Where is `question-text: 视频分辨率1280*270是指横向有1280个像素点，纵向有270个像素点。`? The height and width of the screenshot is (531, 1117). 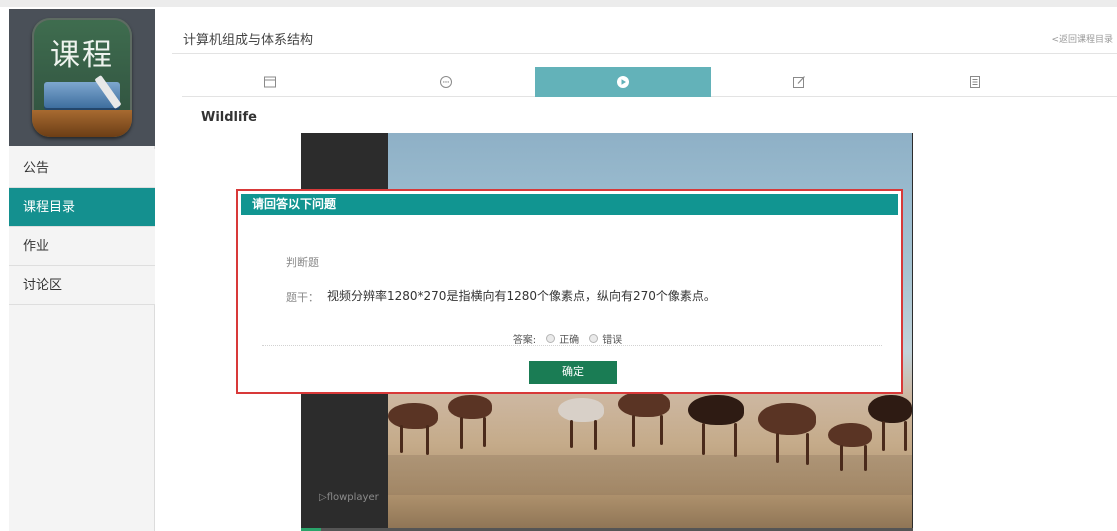
question-text: 视频分辨率1280*270是指横向有1280个像素点，纵向有270个像素点。 is located at coordinates (521, 296).